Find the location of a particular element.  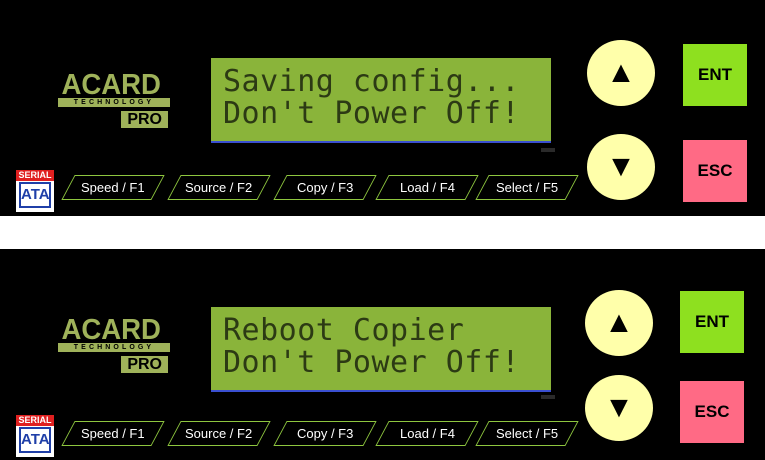

lcd-display: Reboot Copier Don't Power Off! is located at coordinates (381, 349).